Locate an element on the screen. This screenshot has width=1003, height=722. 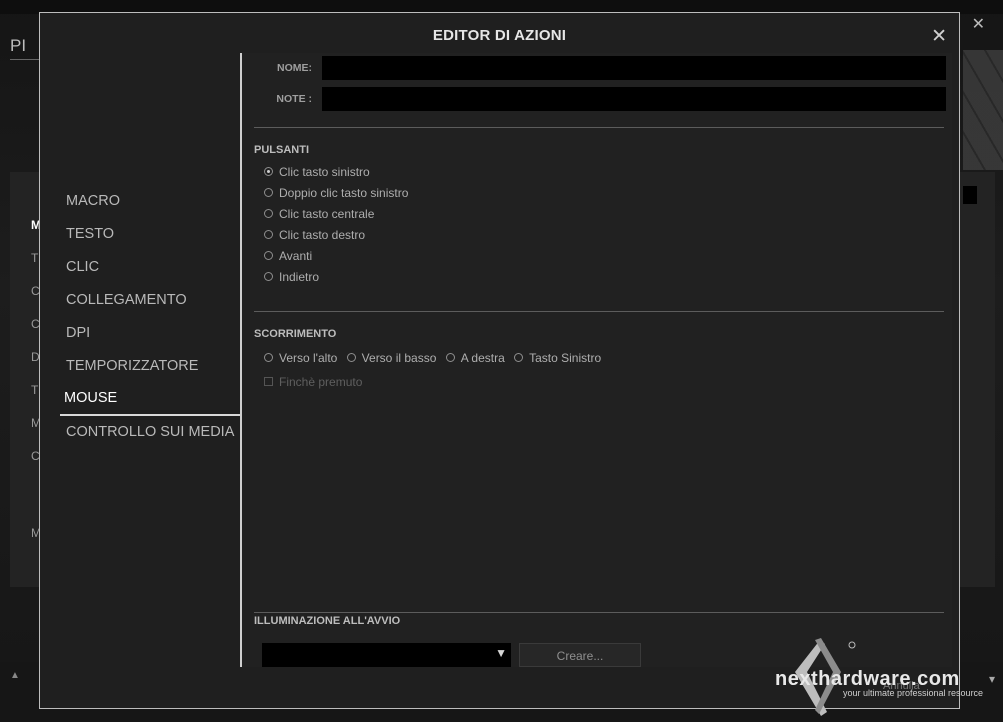
name-label: NOME: is located at coordinates (294, 68).